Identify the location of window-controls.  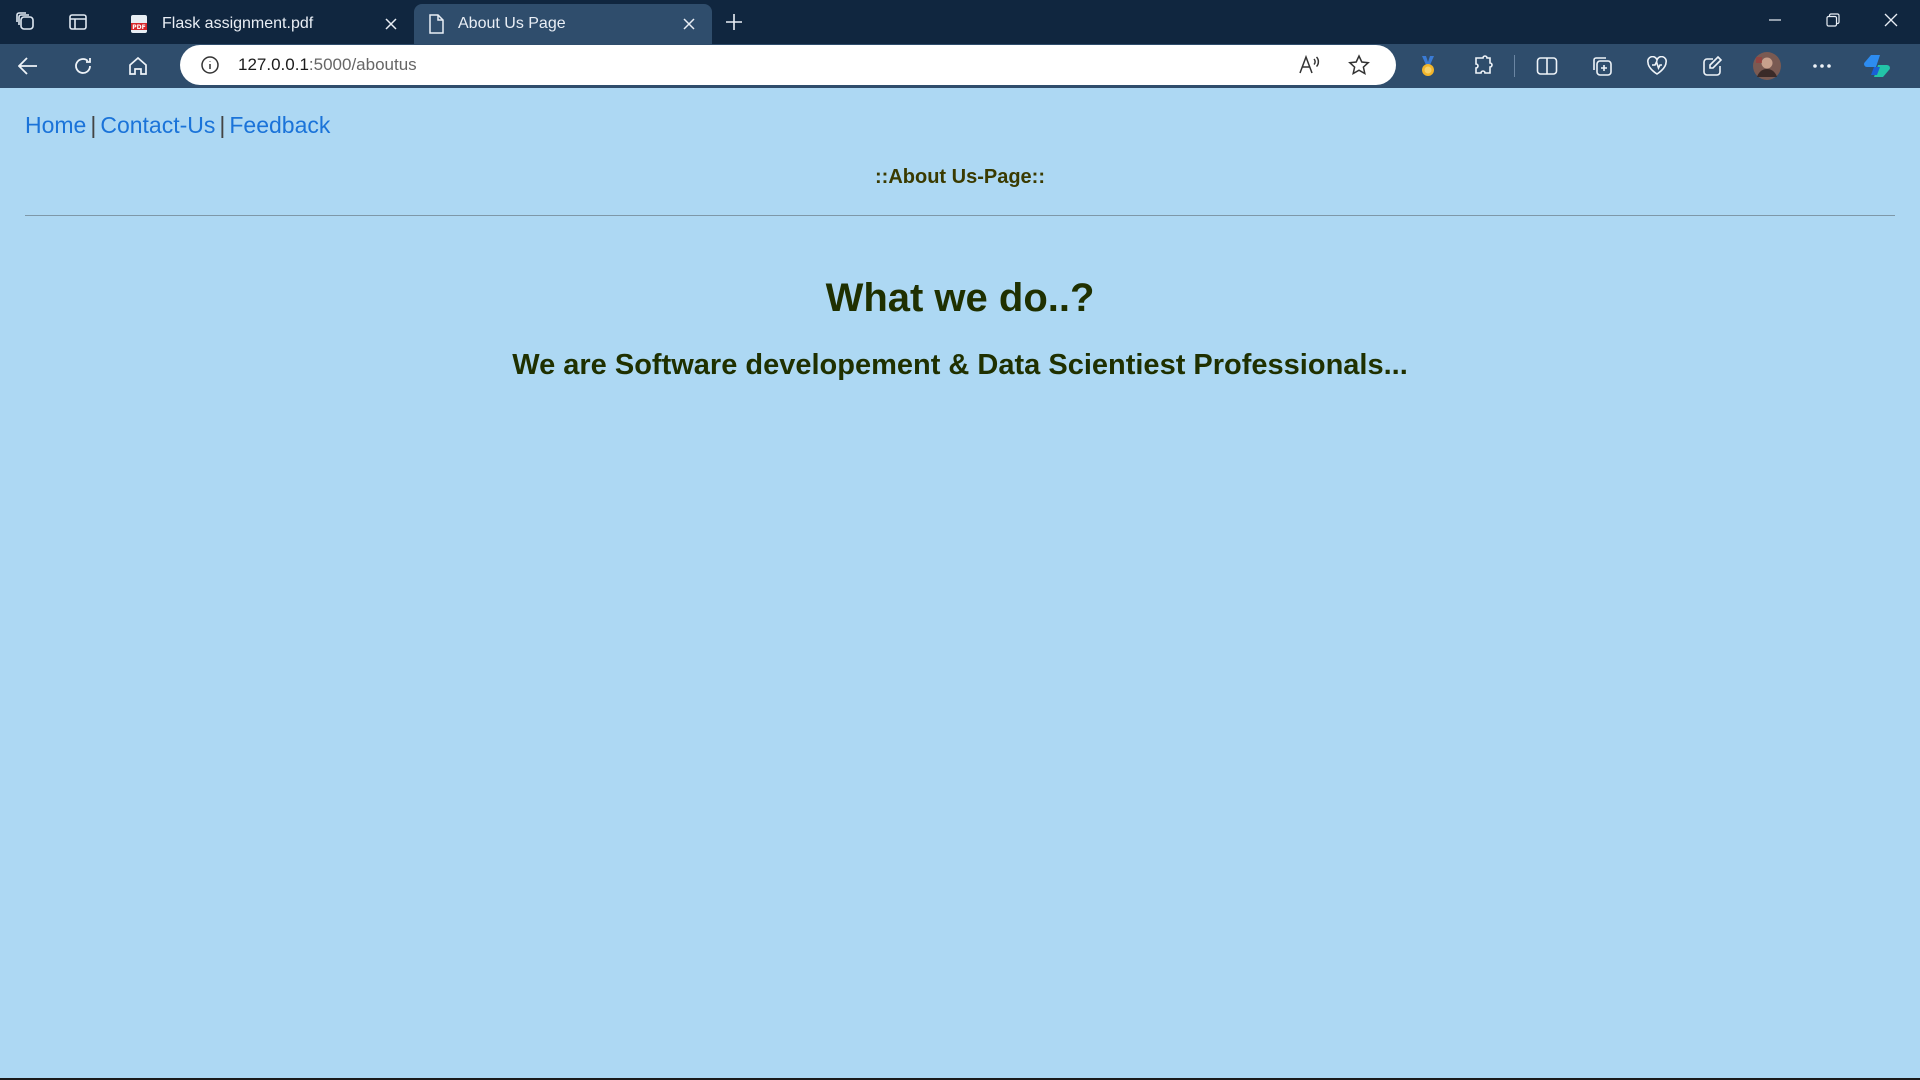
(1833, 22).